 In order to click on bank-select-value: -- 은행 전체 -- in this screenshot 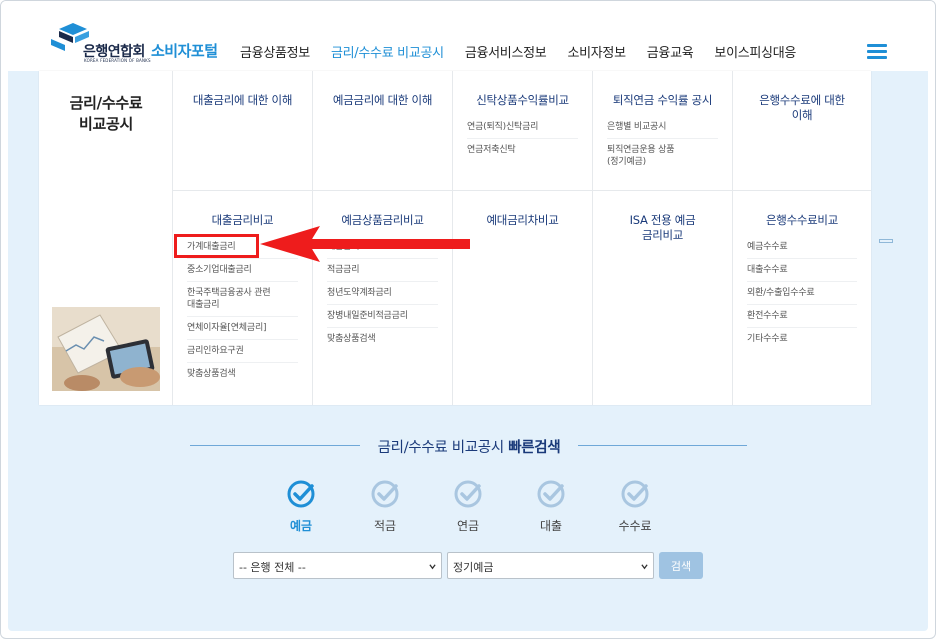, I will do `click(272, 567)`.